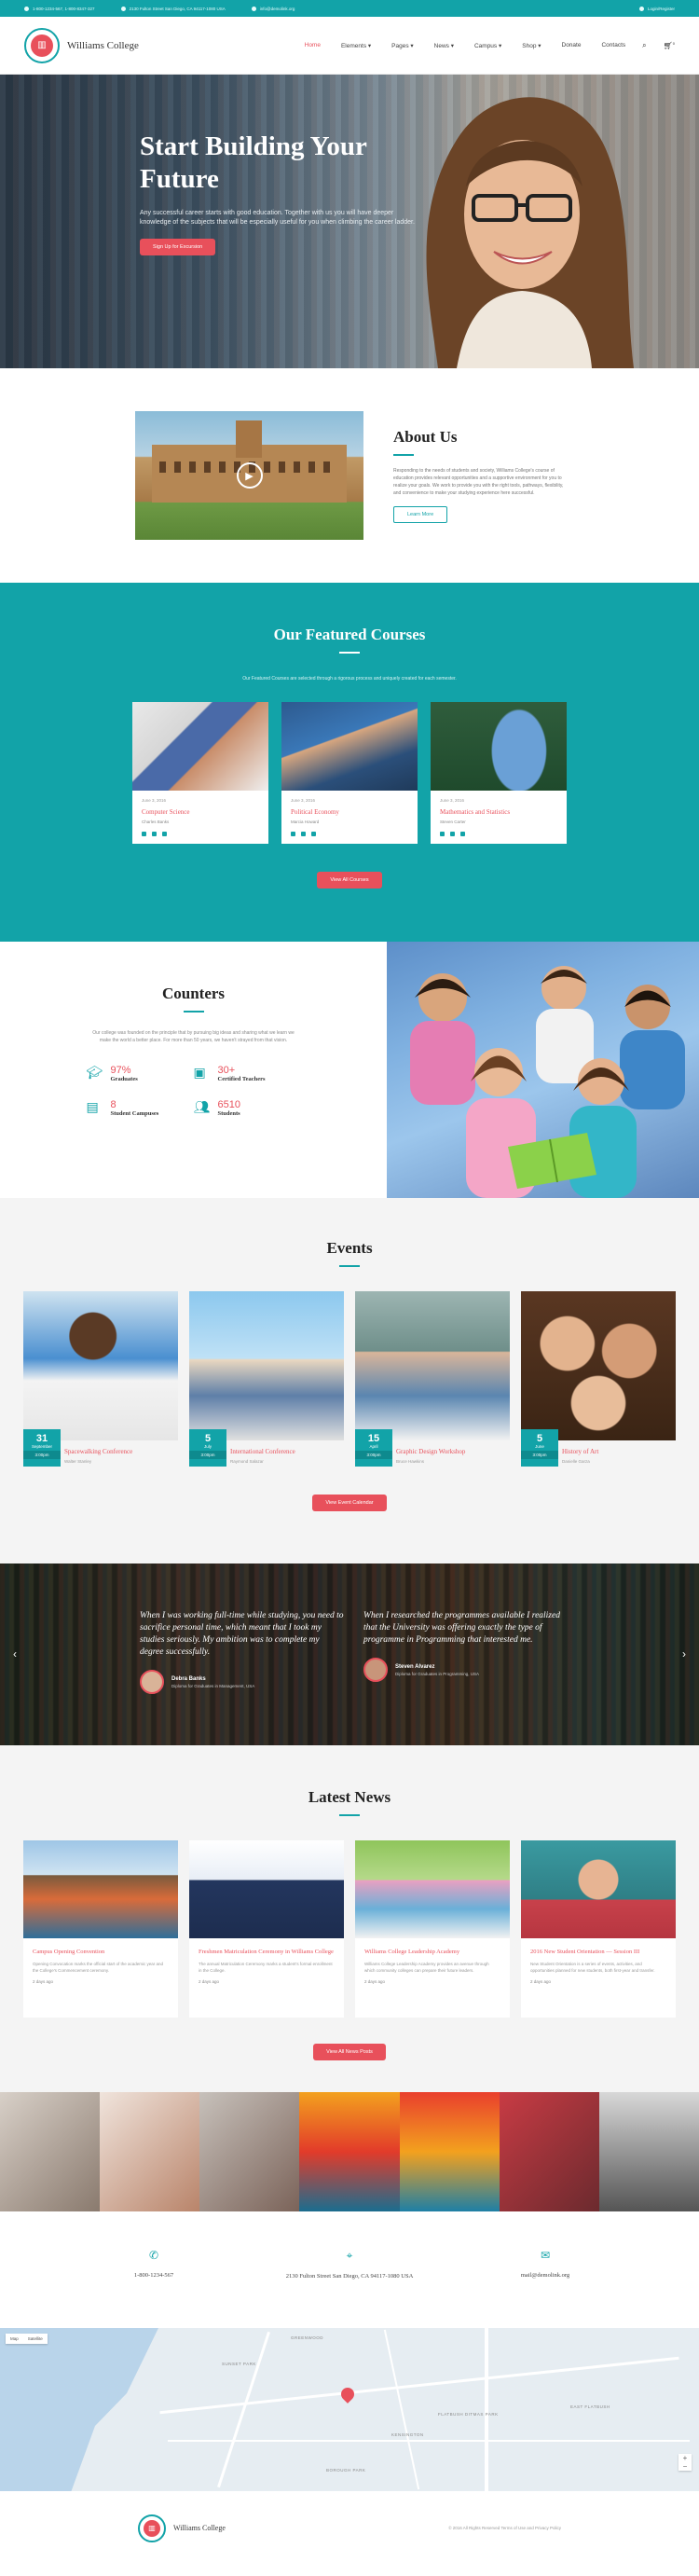  What do you see at coordinates (209, 1981) in the screenshot?
I see `news-date: 2 days ago` at bounding box center [209, 1981].